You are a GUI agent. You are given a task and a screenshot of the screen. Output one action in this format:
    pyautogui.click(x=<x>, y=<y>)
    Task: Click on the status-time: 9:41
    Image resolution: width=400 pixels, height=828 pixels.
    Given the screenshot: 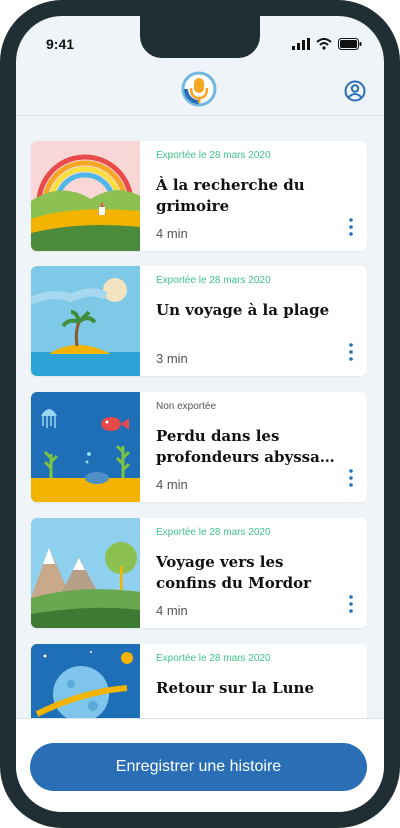 What is the action you would take?
    pyautogui.click(x=60, y=44)
    